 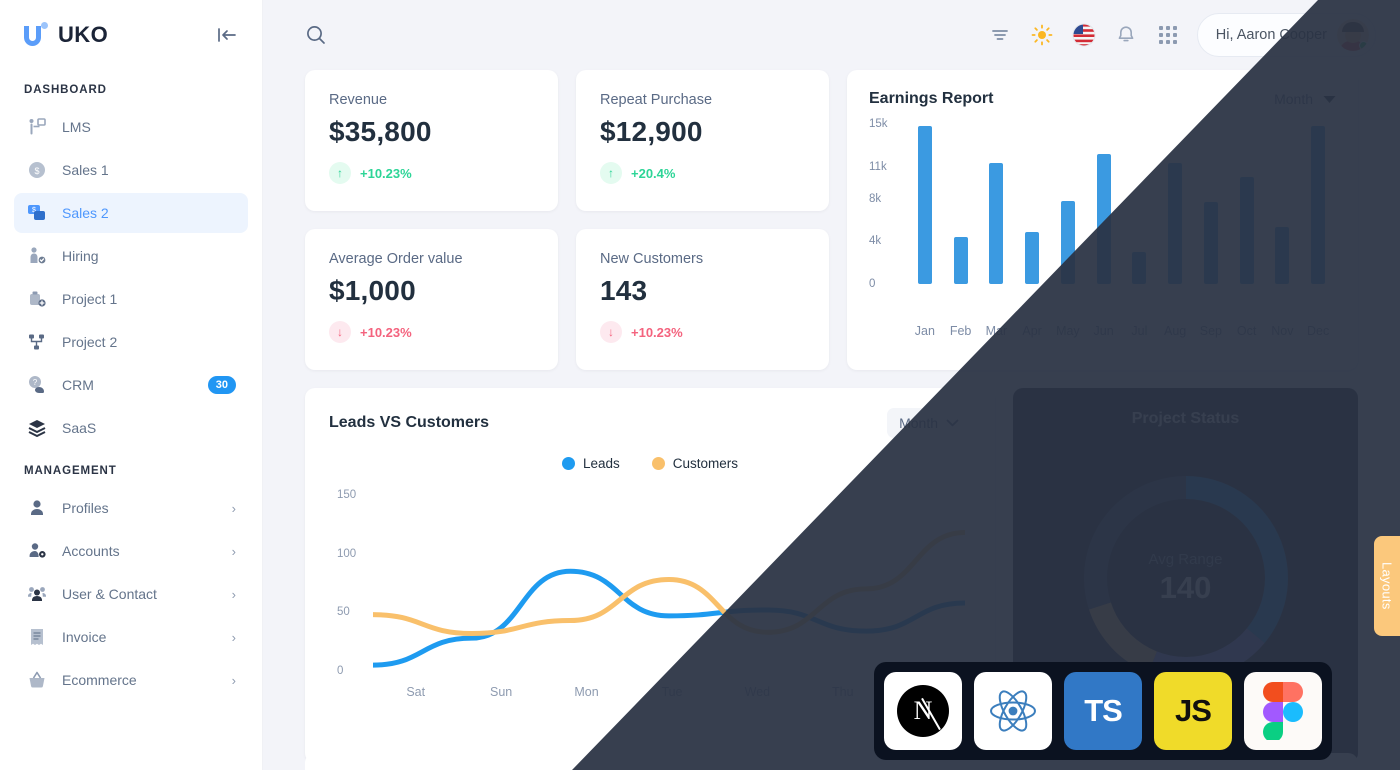 What do you see at coordinates (372, 290) in the screenshot?
I see `stat-value: $1,000` at bounding box center [372, 290].